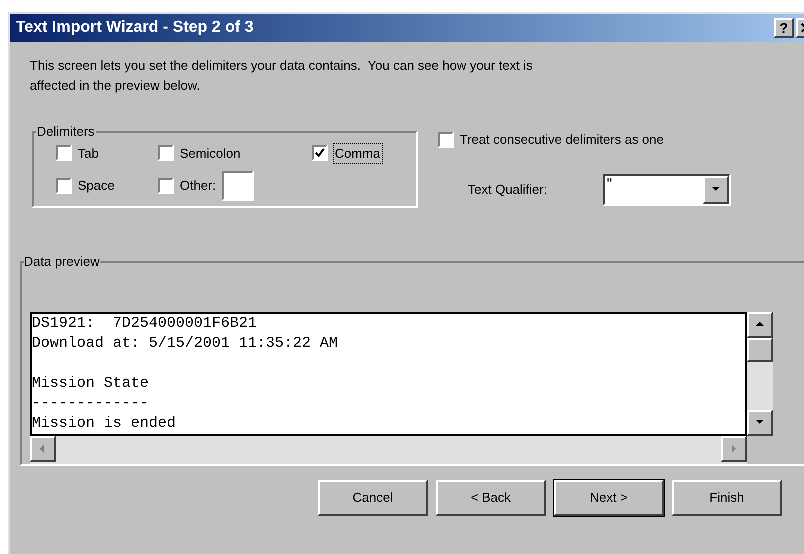 The width and height of the screenshot is (804, 554). What do you see at coordinates (609, 498) in the screenshot?
I see `dialog-button: Next >` at bounding box center [609, 498].